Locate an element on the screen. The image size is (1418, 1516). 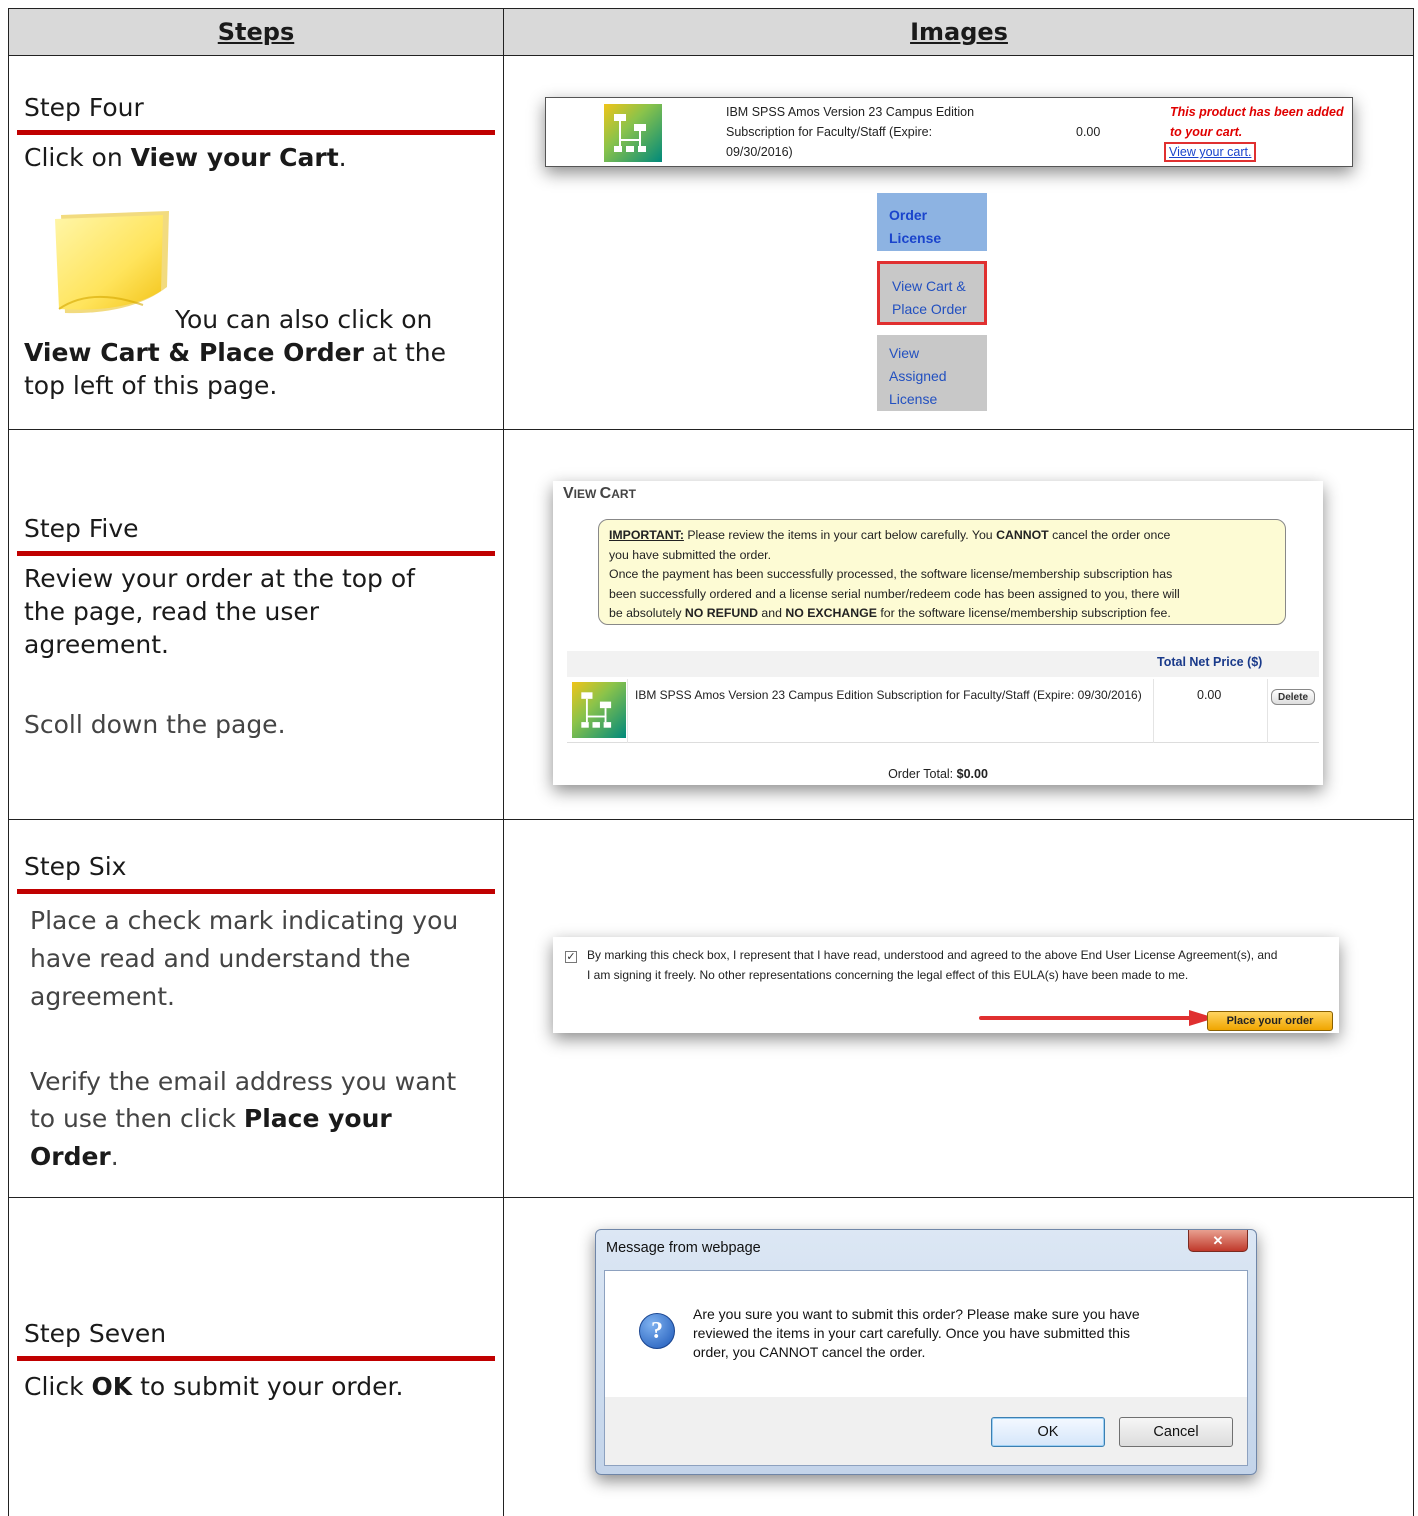
note-text: You can also click on is located at coordinates (304, 319).